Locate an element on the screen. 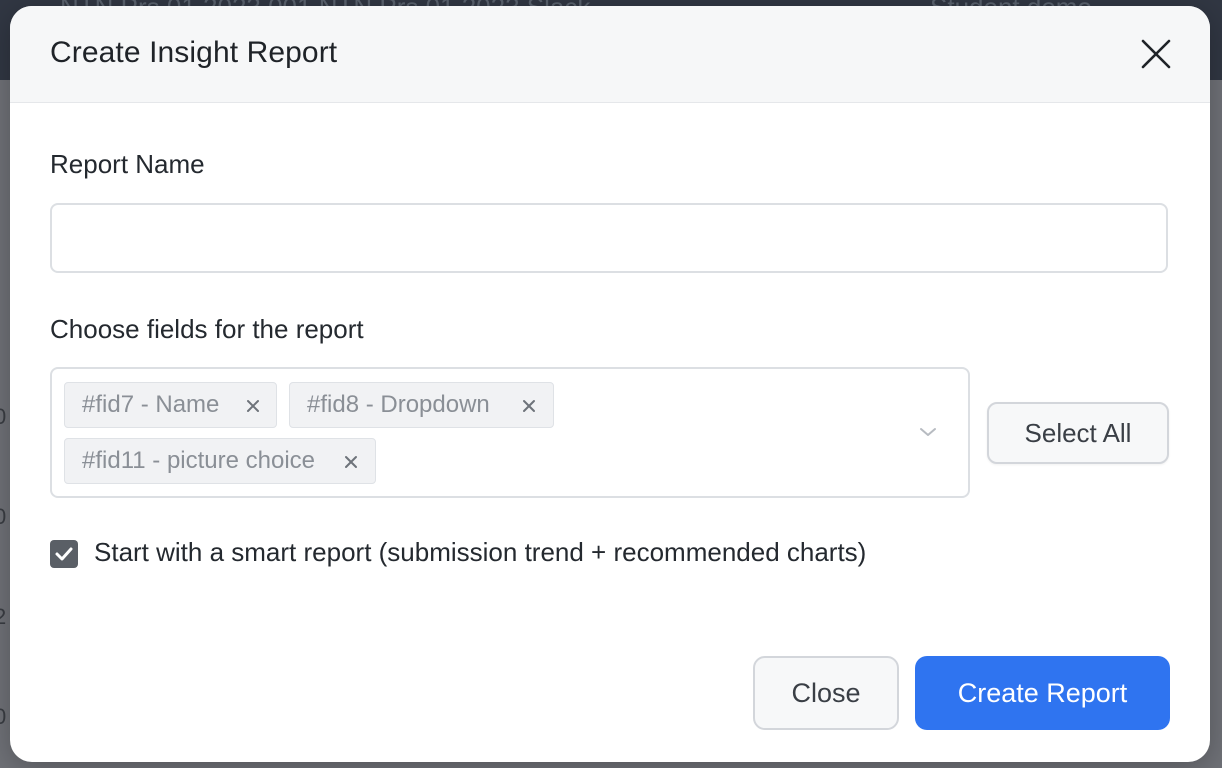  smart-report-checkbox is located at coordinates (64, 554).